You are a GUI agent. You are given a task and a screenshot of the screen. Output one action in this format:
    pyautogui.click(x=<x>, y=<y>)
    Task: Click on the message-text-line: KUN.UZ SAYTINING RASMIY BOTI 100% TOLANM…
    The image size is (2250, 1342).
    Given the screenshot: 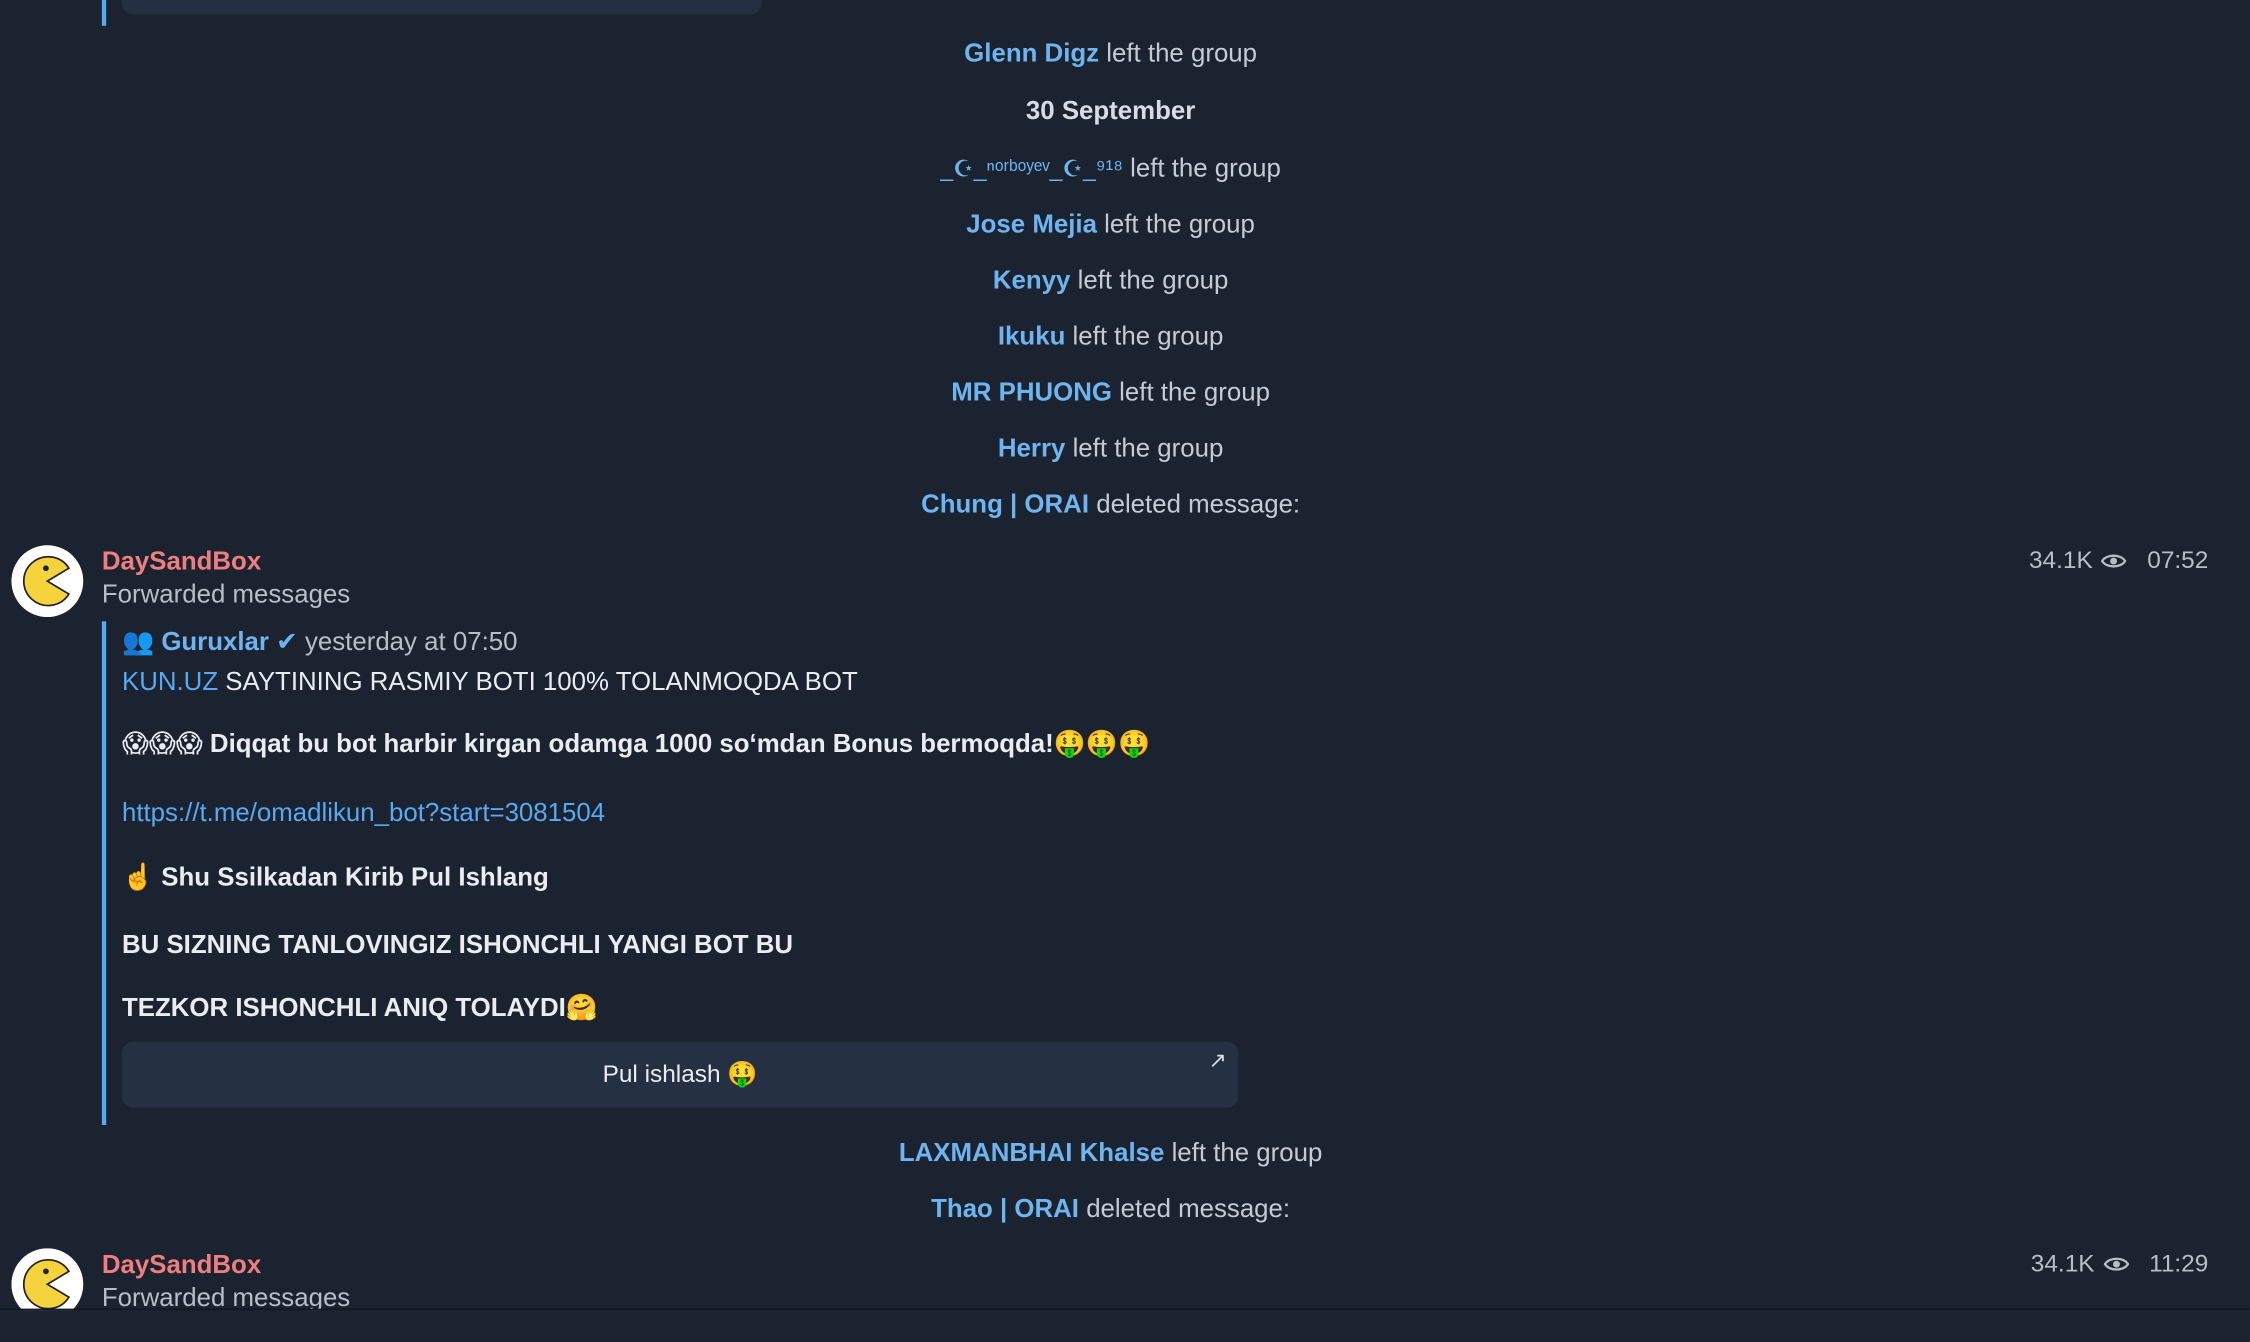 What is the action you would take?
    pyautogui.click(x=489, y=681)
    